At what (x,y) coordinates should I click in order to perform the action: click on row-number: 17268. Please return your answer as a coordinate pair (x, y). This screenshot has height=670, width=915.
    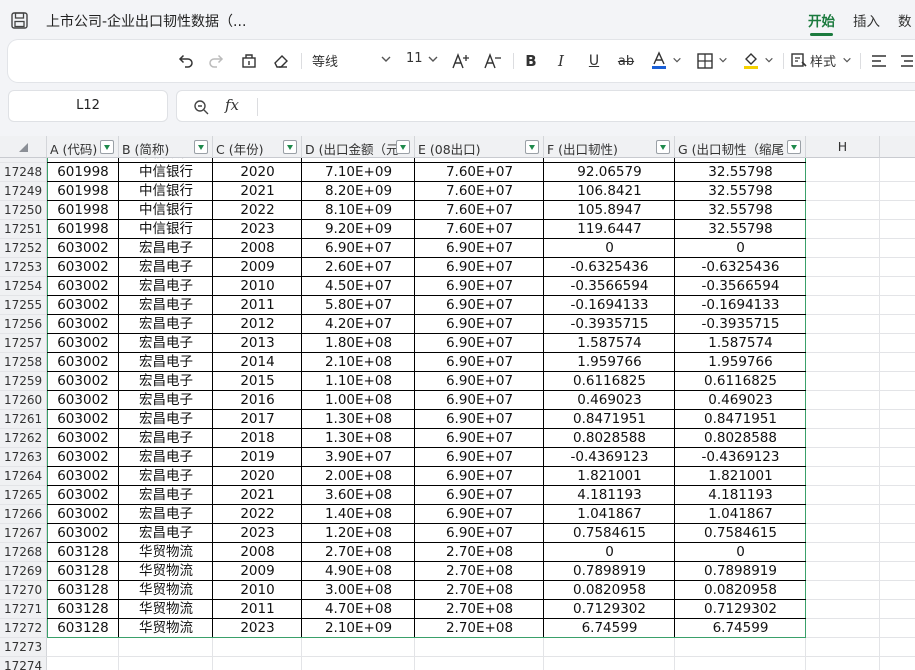
    Looking at the image, I should click on (23, 552).